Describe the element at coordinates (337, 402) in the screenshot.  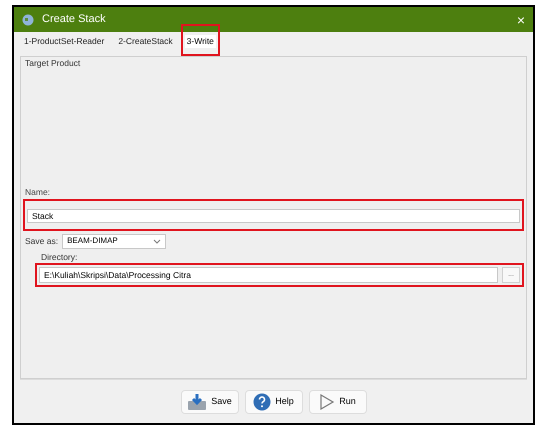
I see `dialog-button: Run` at that location.